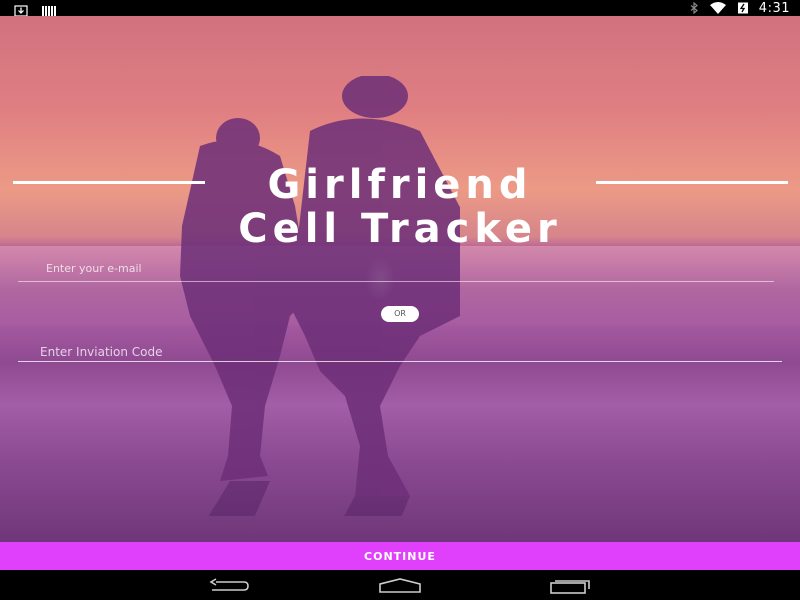  I want to click on home-icon, so click(400, 586).